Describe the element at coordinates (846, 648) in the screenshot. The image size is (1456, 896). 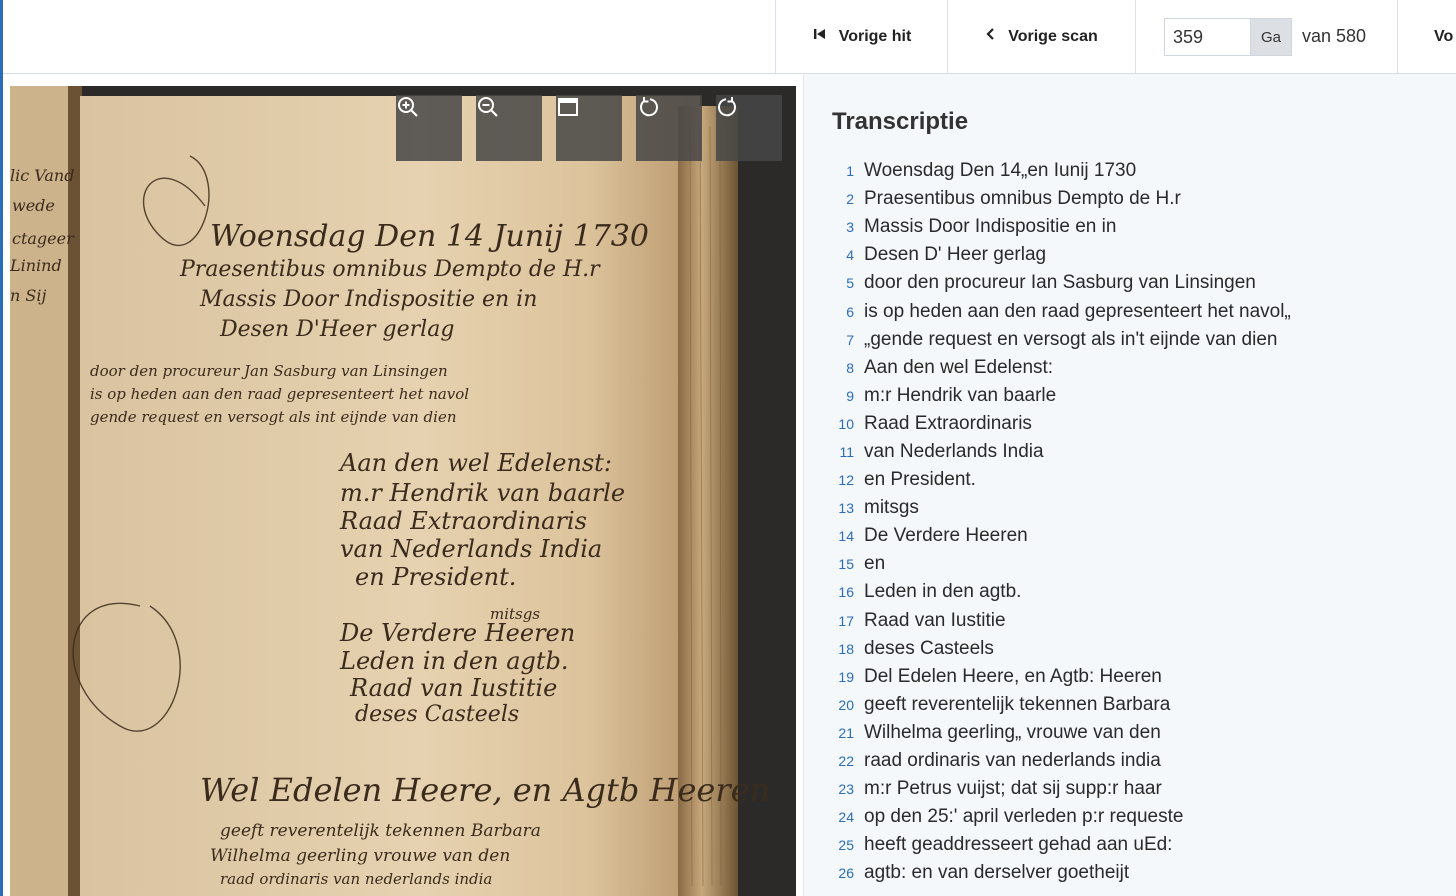
I see `line-number: 18` at that location.